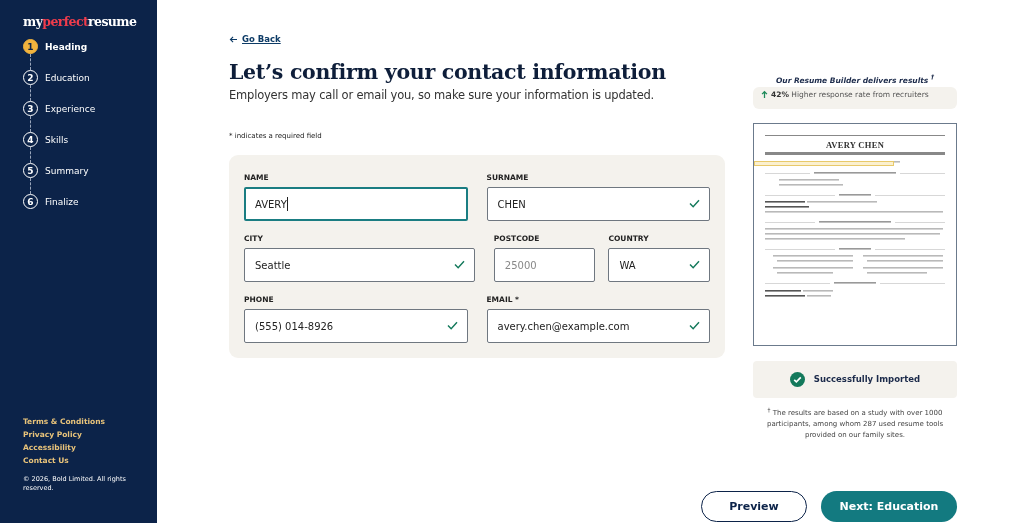 The width and height of the screenshot is (1024, 523). What do you see at coordinates (855, 144) in the screenshot?
I see `resume-name: AVERY CHEN` at bounding box center [855, 144].